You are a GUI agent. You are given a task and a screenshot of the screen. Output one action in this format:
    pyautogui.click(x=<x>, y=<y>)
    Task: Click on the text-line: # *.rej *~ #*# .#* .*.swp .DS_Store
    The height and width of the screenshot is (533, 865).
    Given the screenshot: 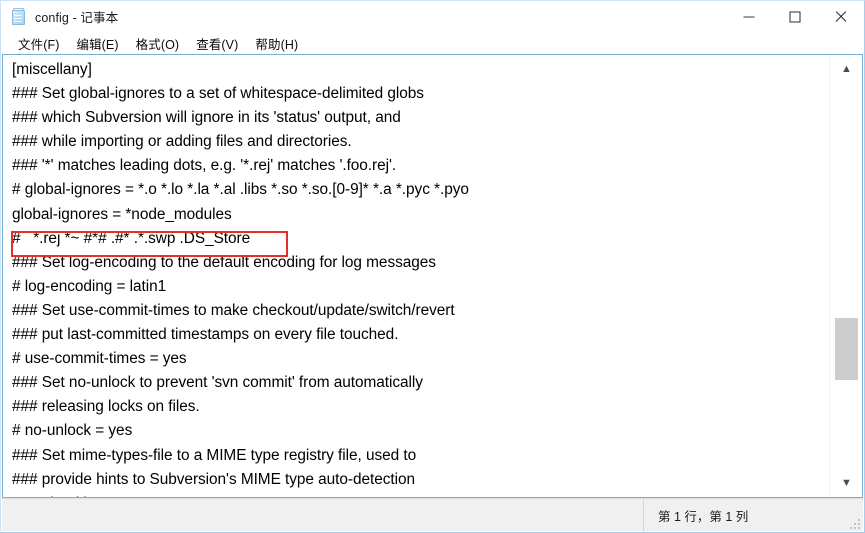 What is the action you would take?
    pyautogui.click(x=131, y=238)
    